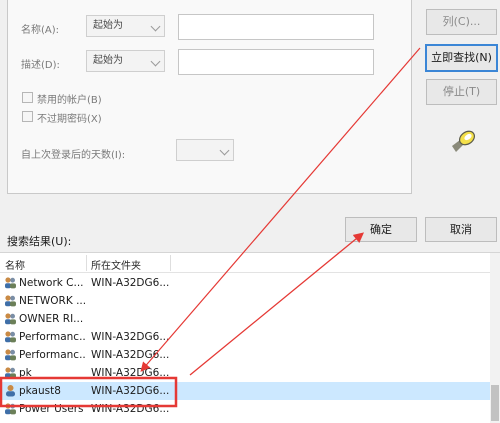 The width and height of the screenshot is (500, 423). Describe the element at coordinates (125, 26) in the screenshot. I see `name-match-combo: 起始为` at that location.